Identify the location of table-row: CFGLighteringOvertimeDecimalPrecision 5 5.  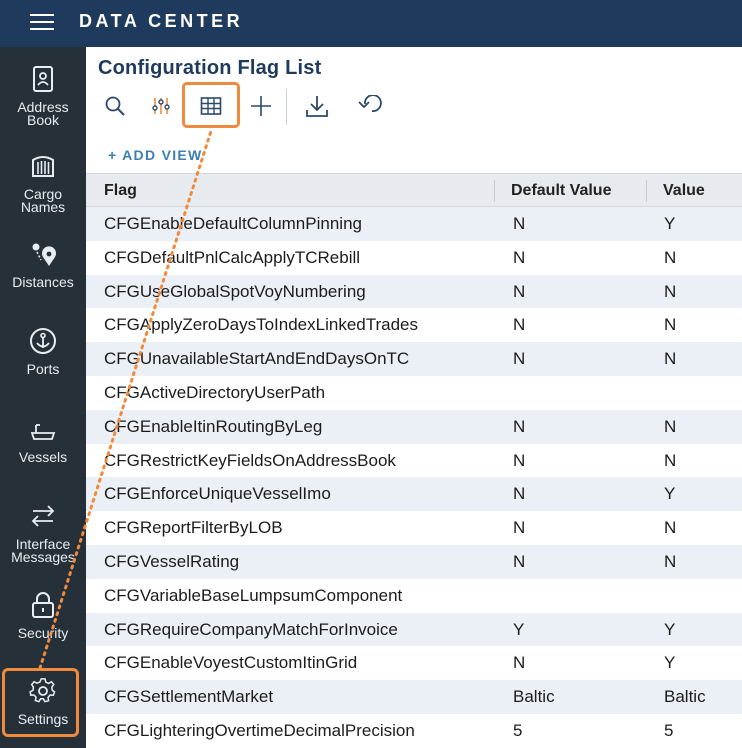
(414, 731).